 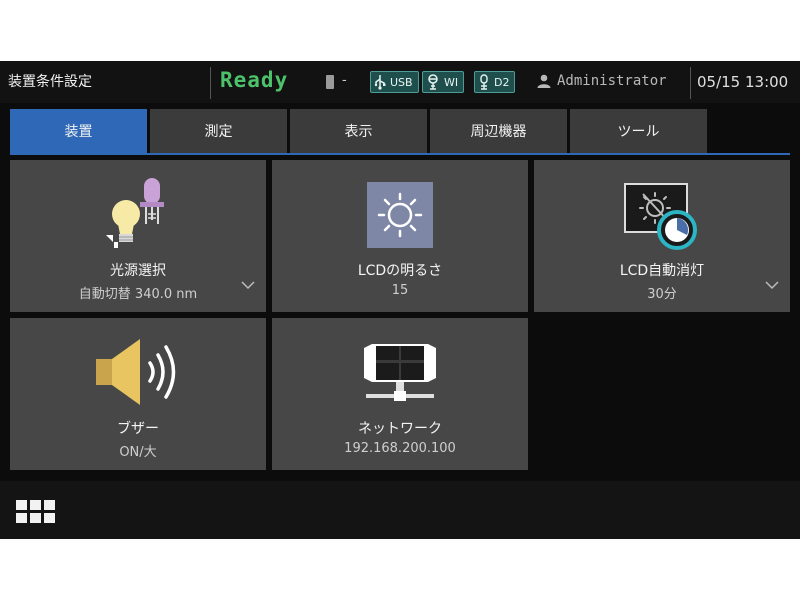 I want to click on user-name: Administrator, so click(x=612, y=81).